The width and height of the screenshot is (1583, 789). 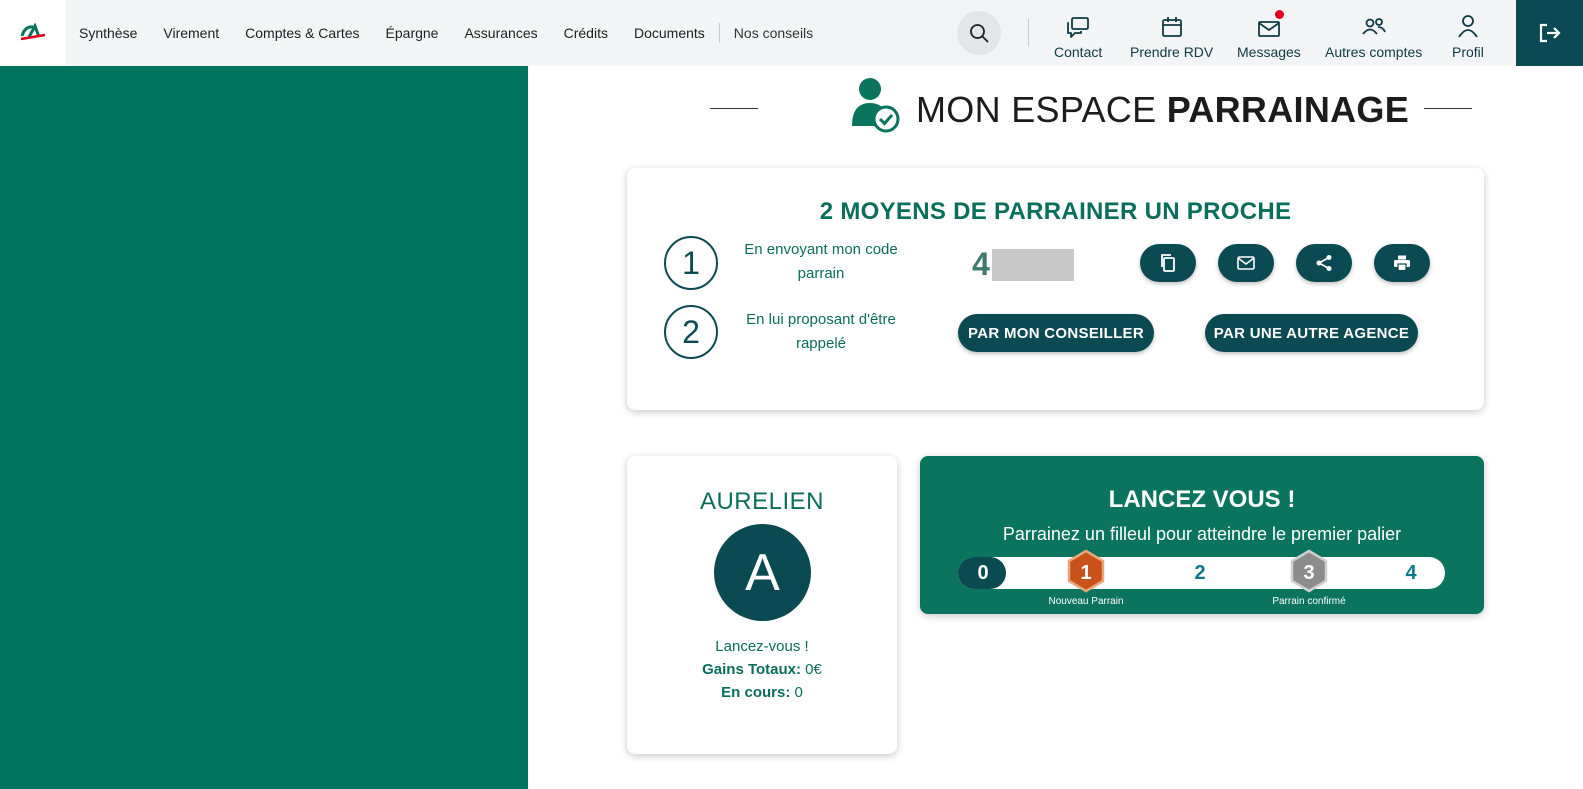 I want to click on rdv-button: Prendre RDV, so click(x=1171, y=34).